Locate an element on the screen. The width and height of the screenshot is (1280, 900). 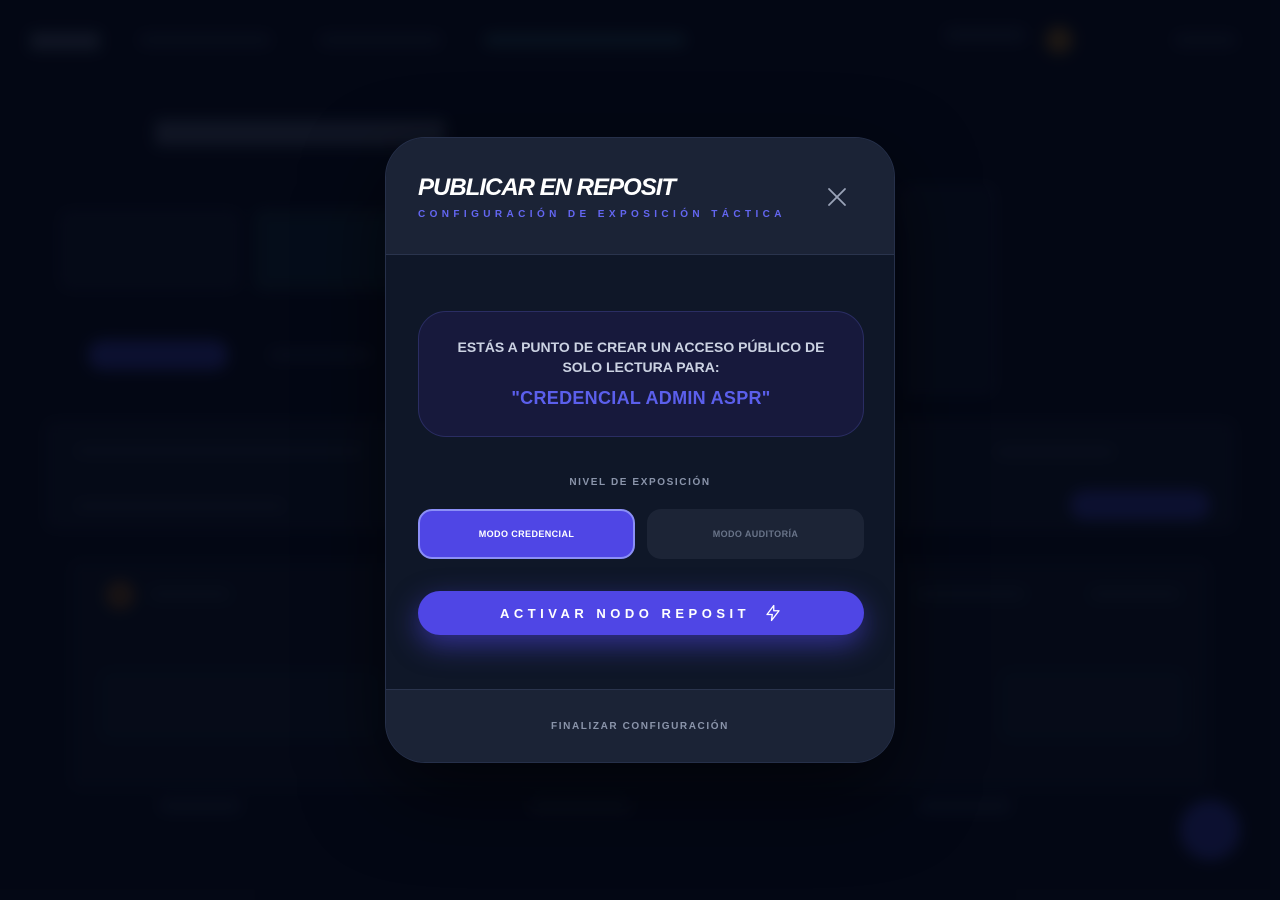
activate-node-button: ACTIVAR NODO REPOSIT is located at coordinates (641, 613).